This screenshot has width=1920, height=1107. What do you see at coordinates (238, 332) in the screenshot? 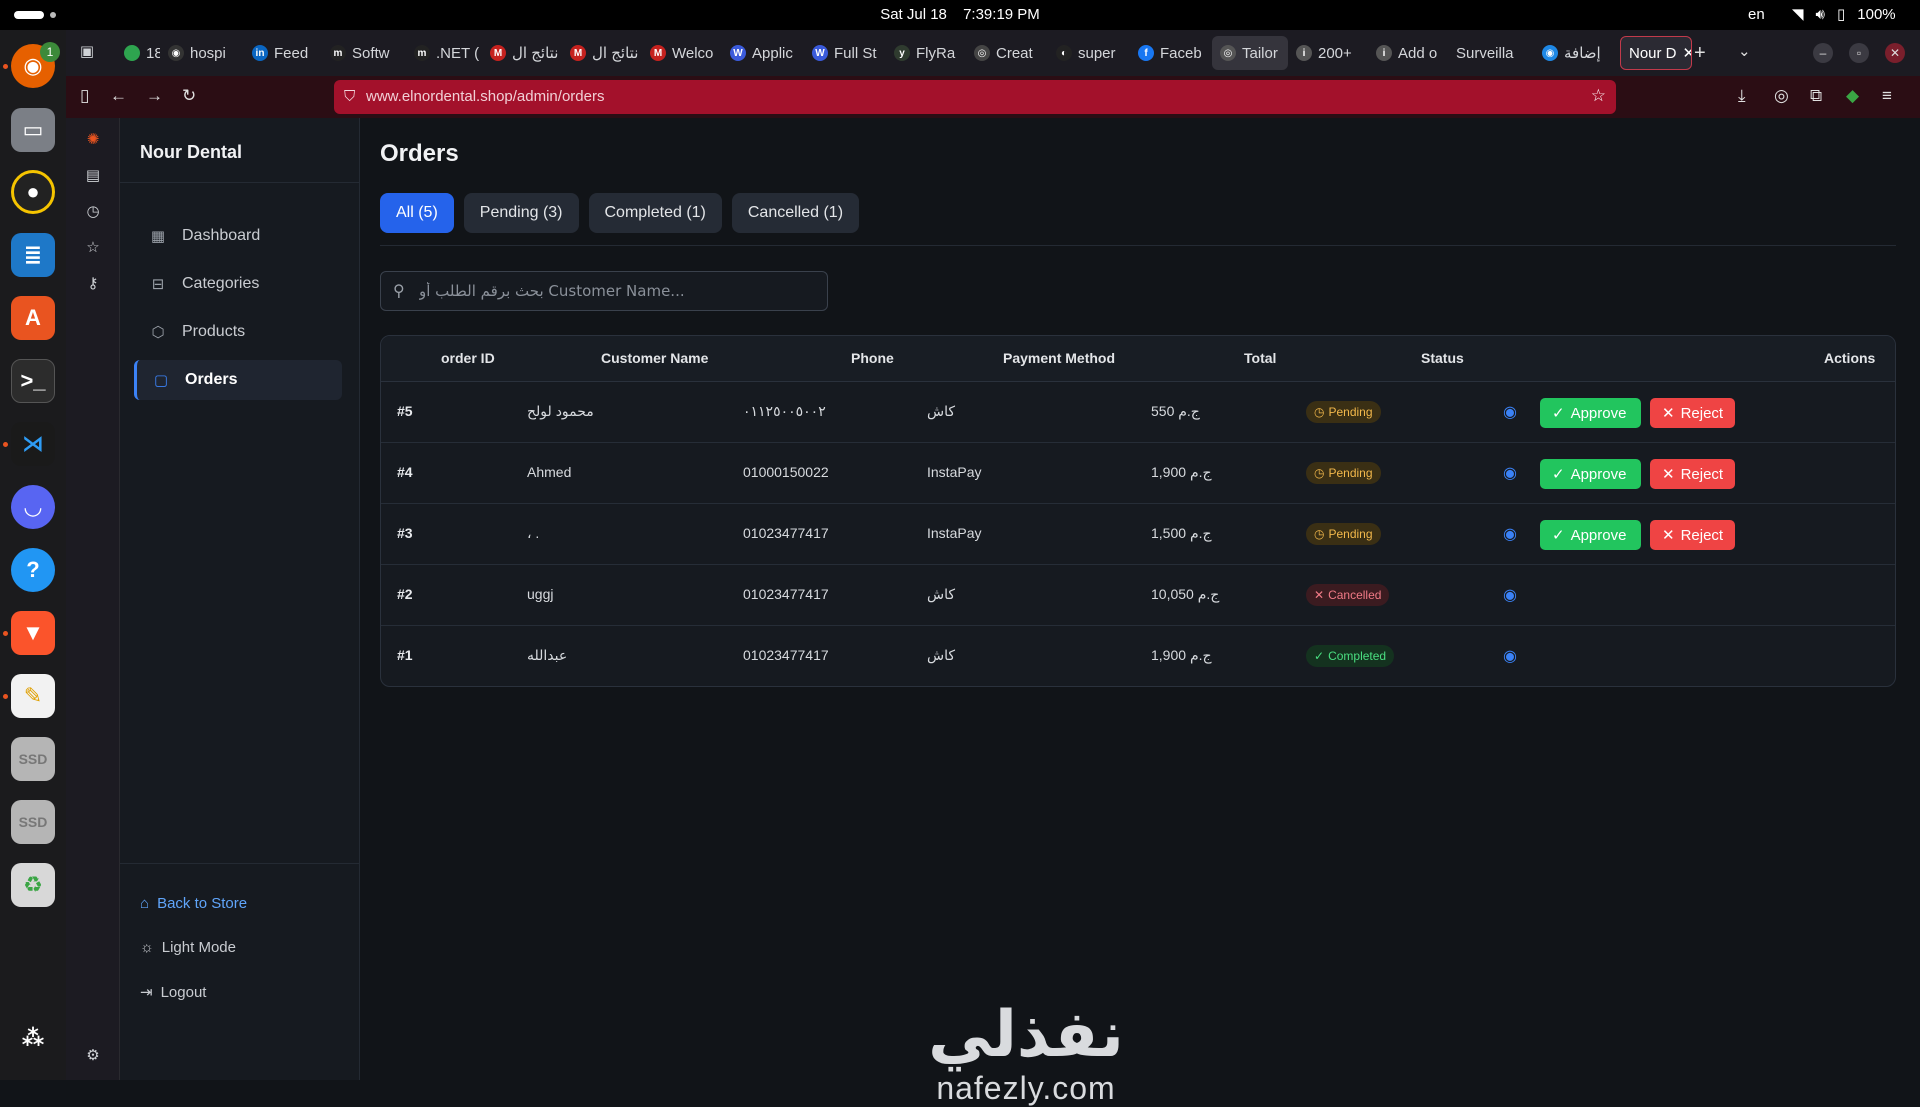
I see `sidebar-item-products: ⬡ Products` at bounding box center [238, 332].